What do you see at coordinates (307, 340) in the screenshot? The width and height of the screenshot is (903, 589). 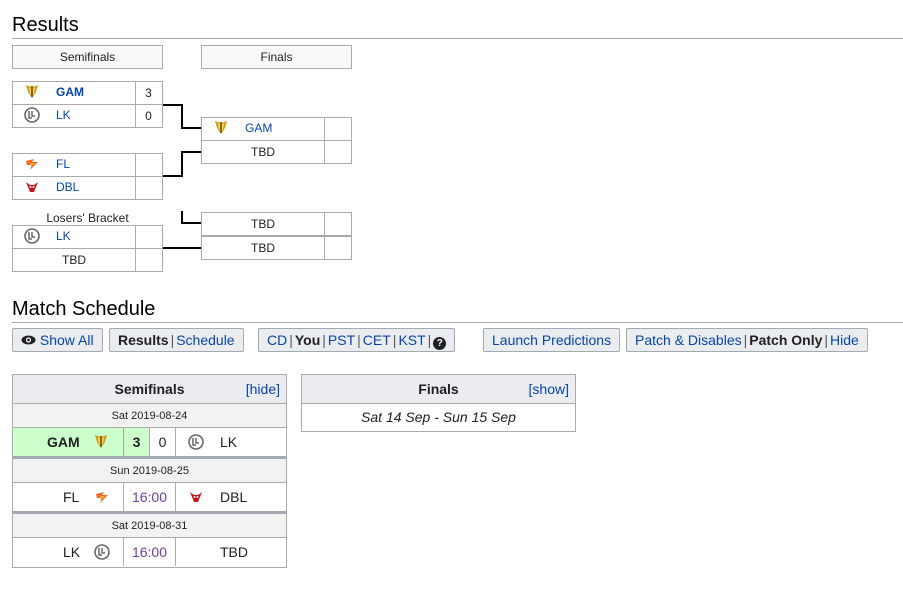 I see `tz-you: You` at bounding box center [307, 340].